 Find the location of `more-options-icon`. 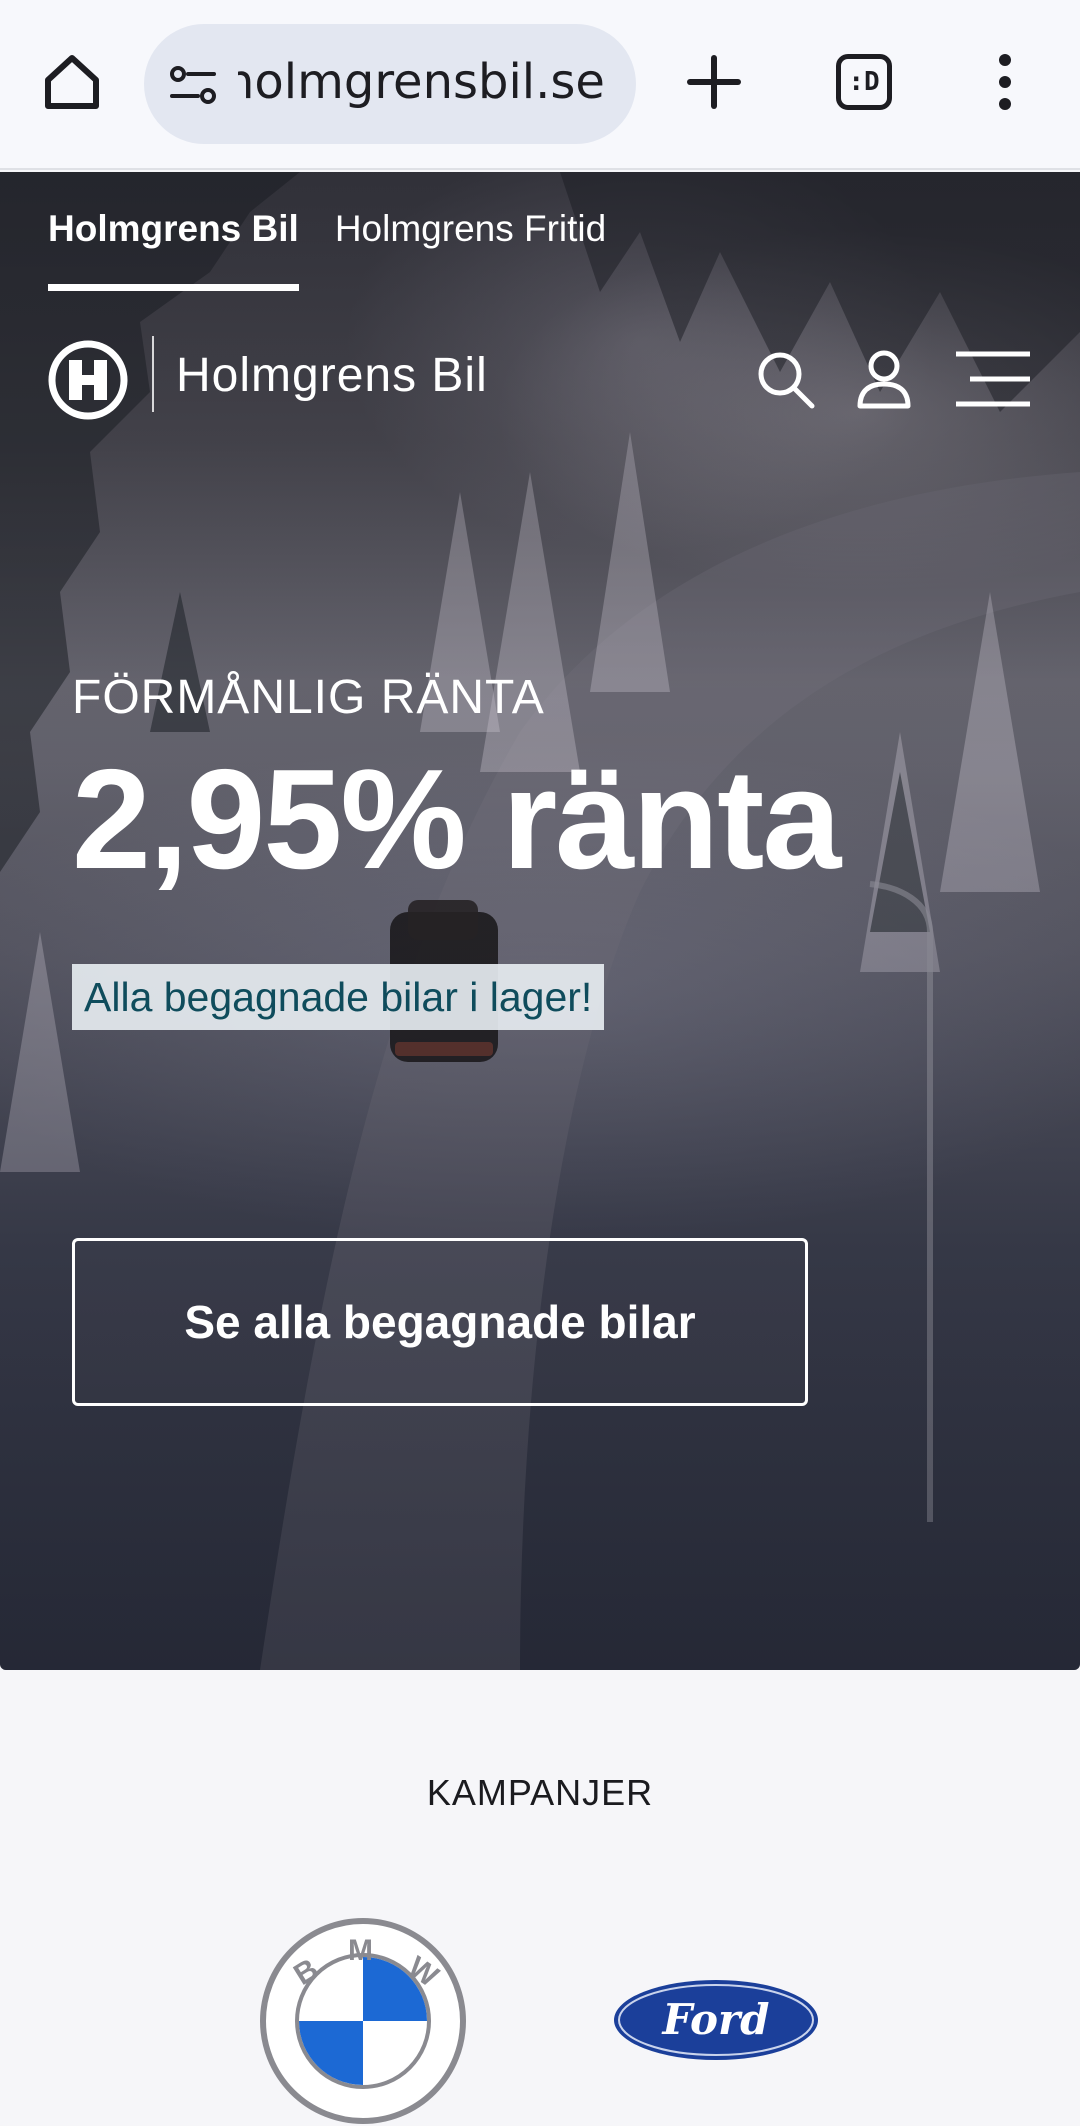

more-options-icon is located at coordinates (1005, 82).